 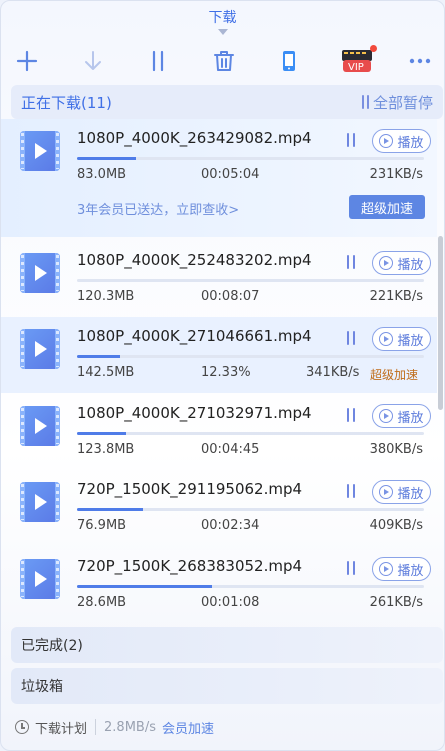 What do you see at coordinates (387, 207) in the screenshot?
I see `super-speedup-button: 超级加速` at bounding box center [387, 207].